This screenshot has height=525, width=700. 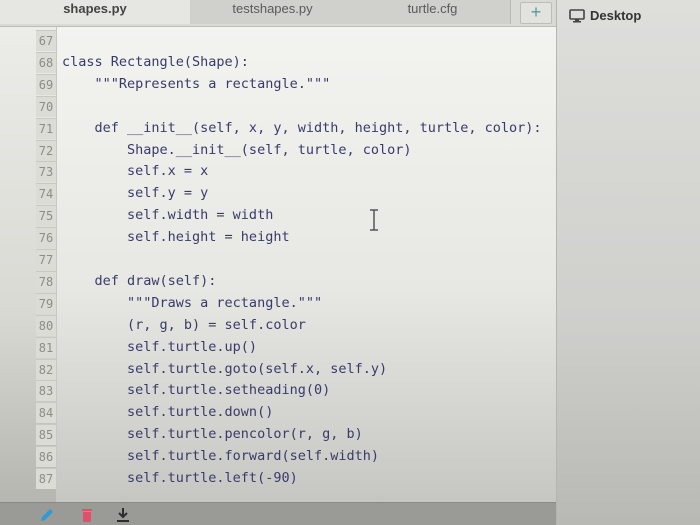 I want to click on line-number: 87, so click(x=46, y=478).